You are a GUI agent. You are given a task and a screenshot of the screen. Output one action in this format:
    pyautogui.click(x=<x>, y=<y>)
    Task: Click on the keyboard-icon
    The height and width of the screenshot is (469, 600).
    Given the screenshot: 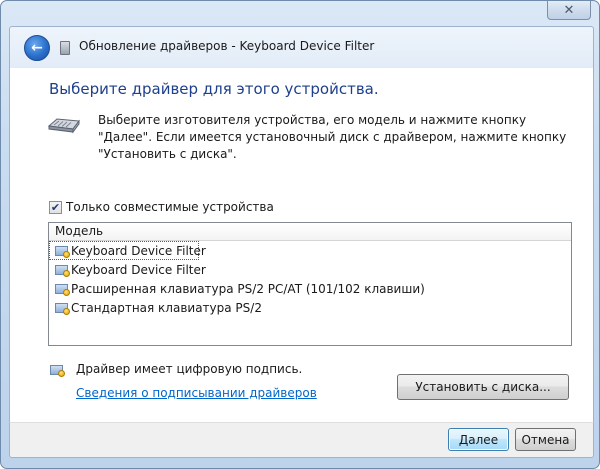 What is the action you would take?
    pyautogui.click(x=63, y=126)
    